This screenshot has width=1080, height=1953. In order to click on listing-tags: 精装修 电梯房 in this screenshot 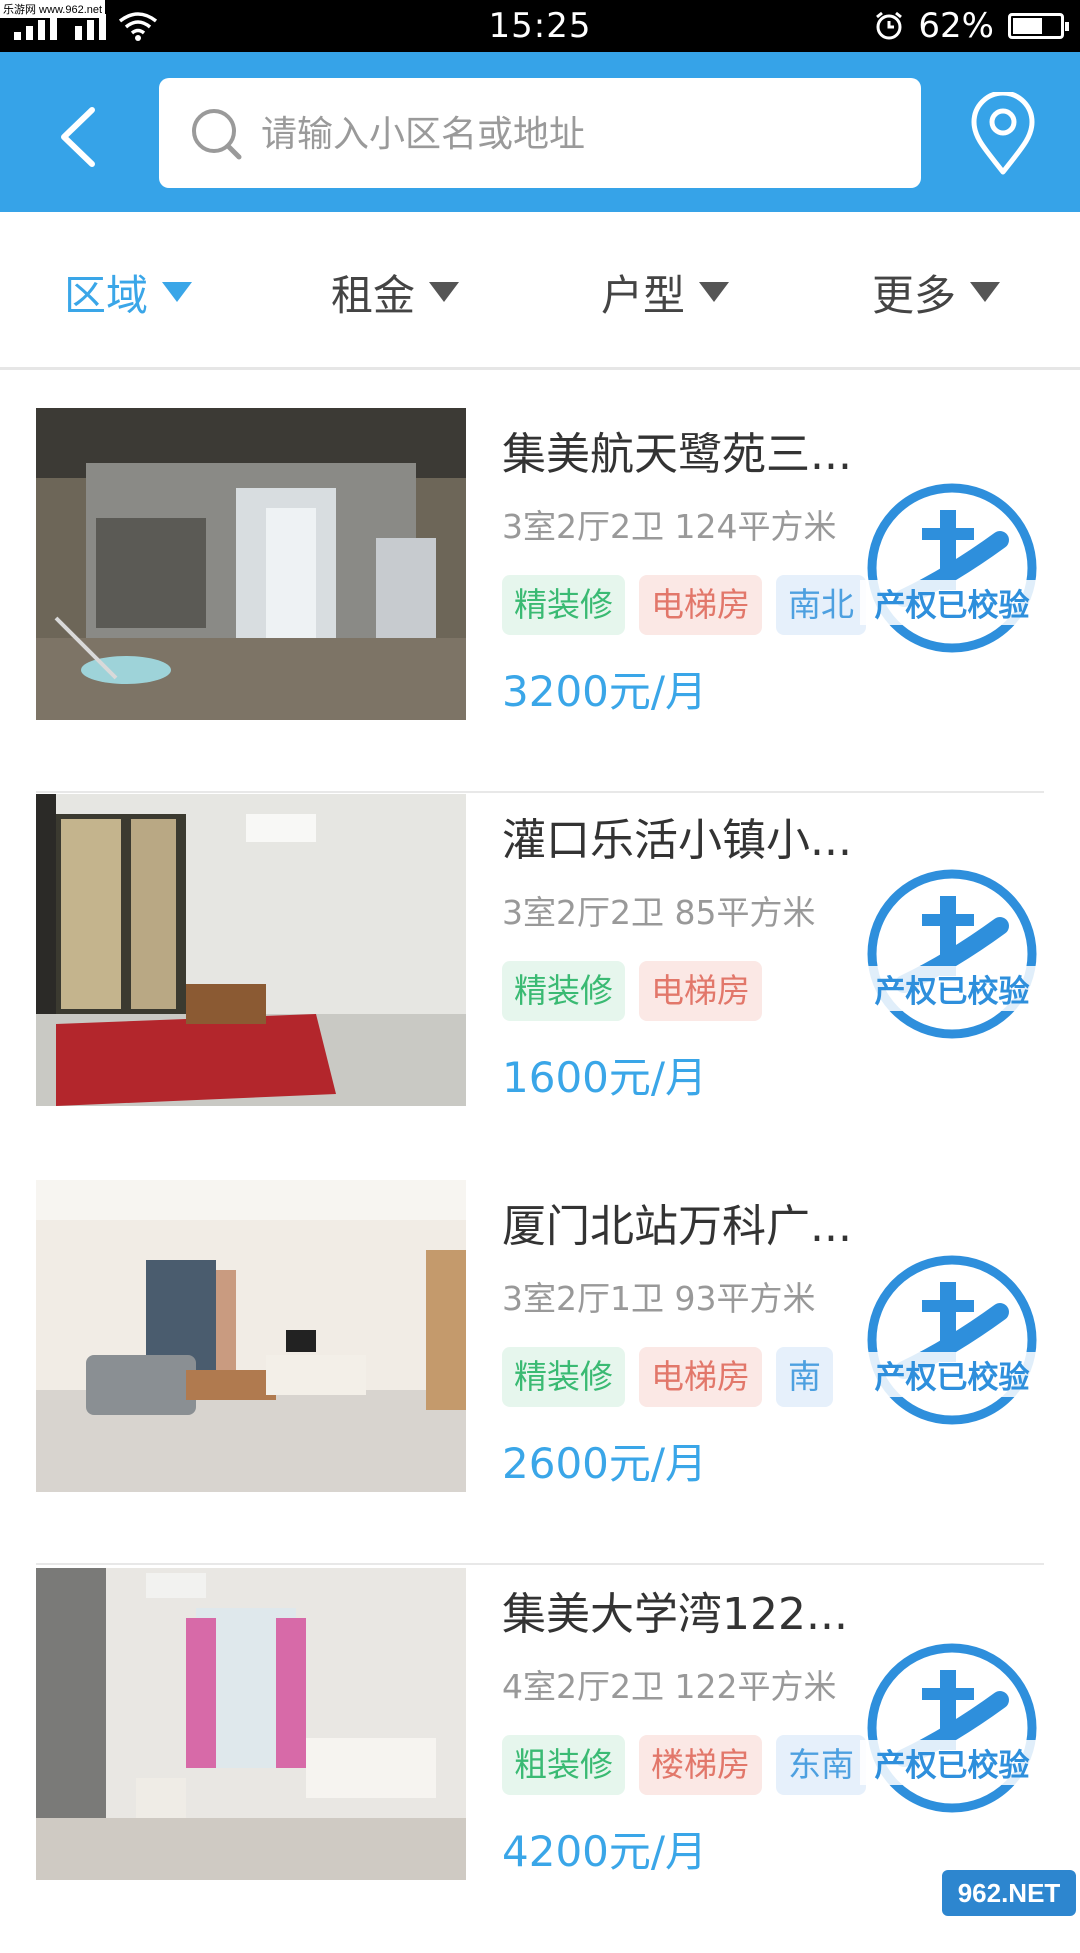, I will do `click(632, 991)`.